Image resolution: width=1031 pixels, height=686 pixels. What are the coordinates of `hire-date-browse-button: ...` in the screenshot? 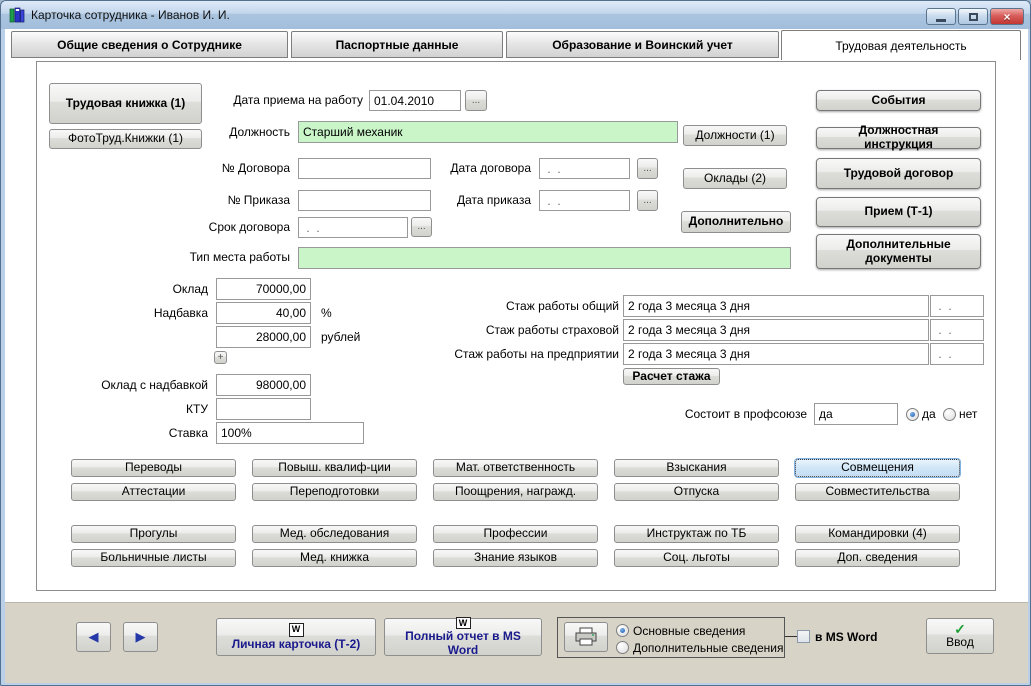 It's located at (476, 100).